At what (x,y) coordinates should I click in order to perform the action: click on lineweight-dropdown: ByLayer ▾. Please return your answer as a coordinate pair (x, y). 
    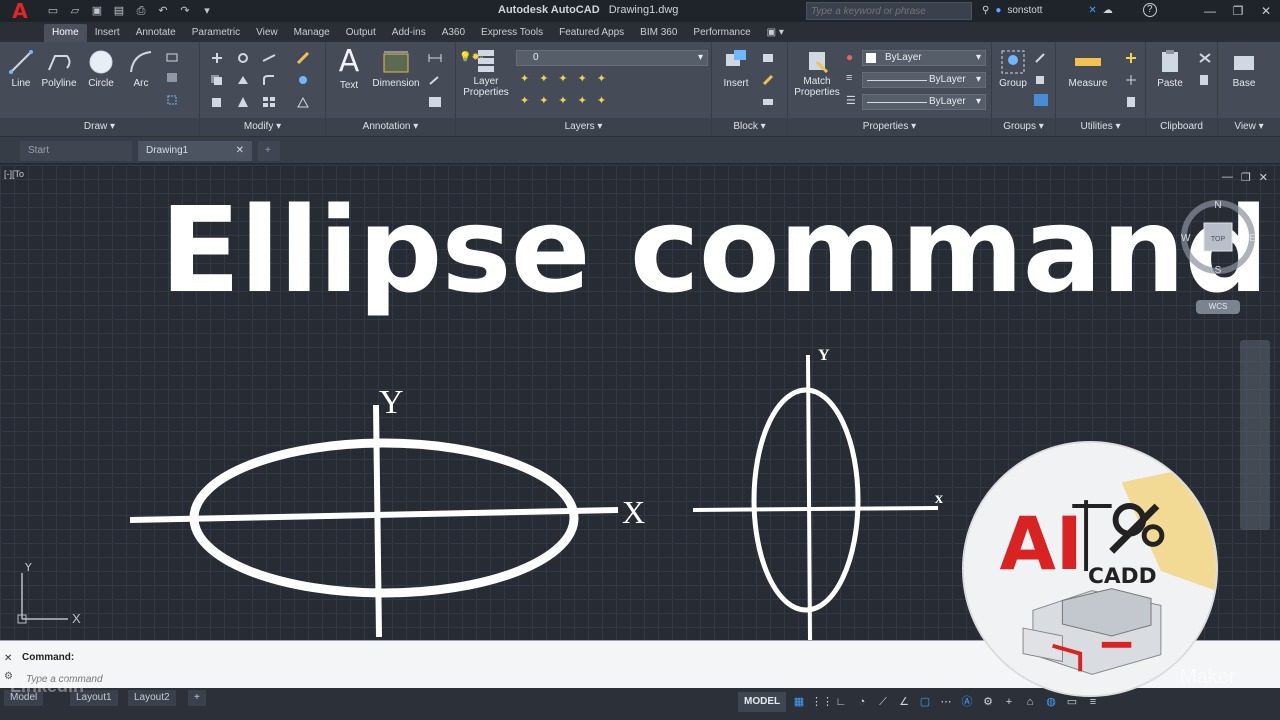
    Looking at the image, I should click on (924, 80).